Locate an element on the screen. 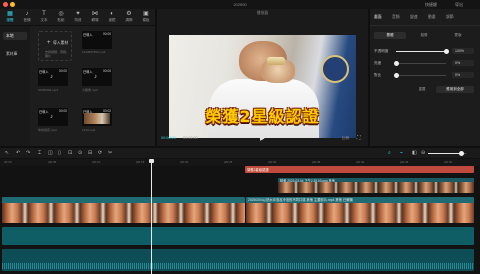 The width and height of the screenshot is (480, 274). media-item: 已導入 00:00 is located at coordinates (97, 40).